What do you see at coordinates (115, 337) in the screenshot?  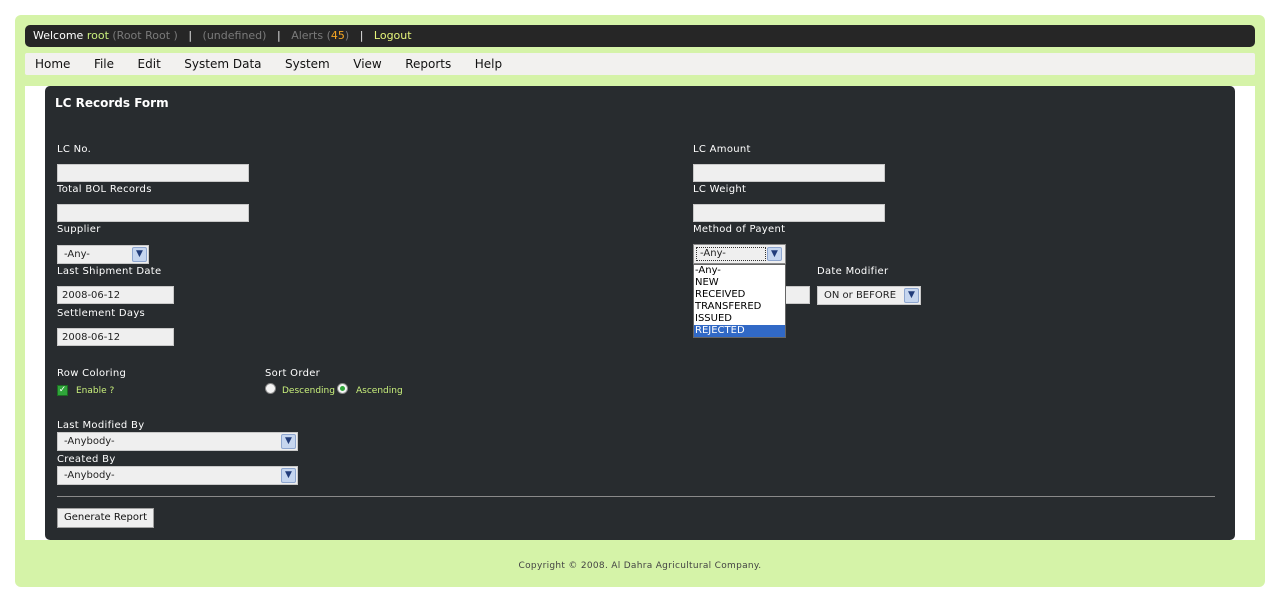 I see `settlement-input` at bounding box center [115, 337].